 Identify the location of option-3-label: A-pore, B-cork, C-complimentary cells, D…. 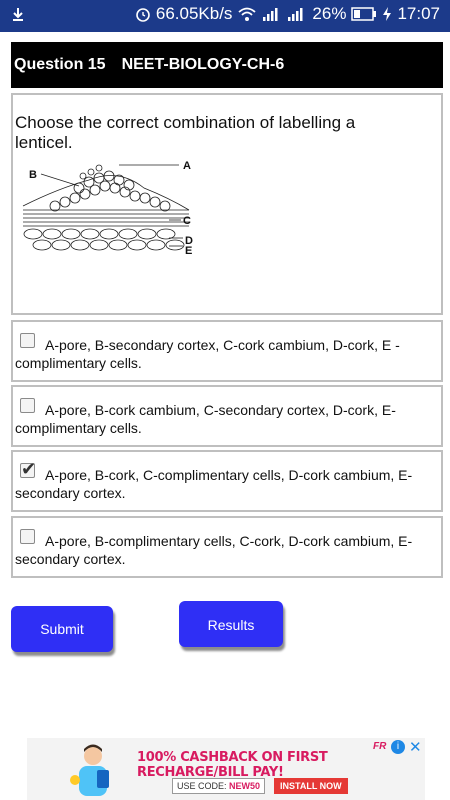
(214, 484).